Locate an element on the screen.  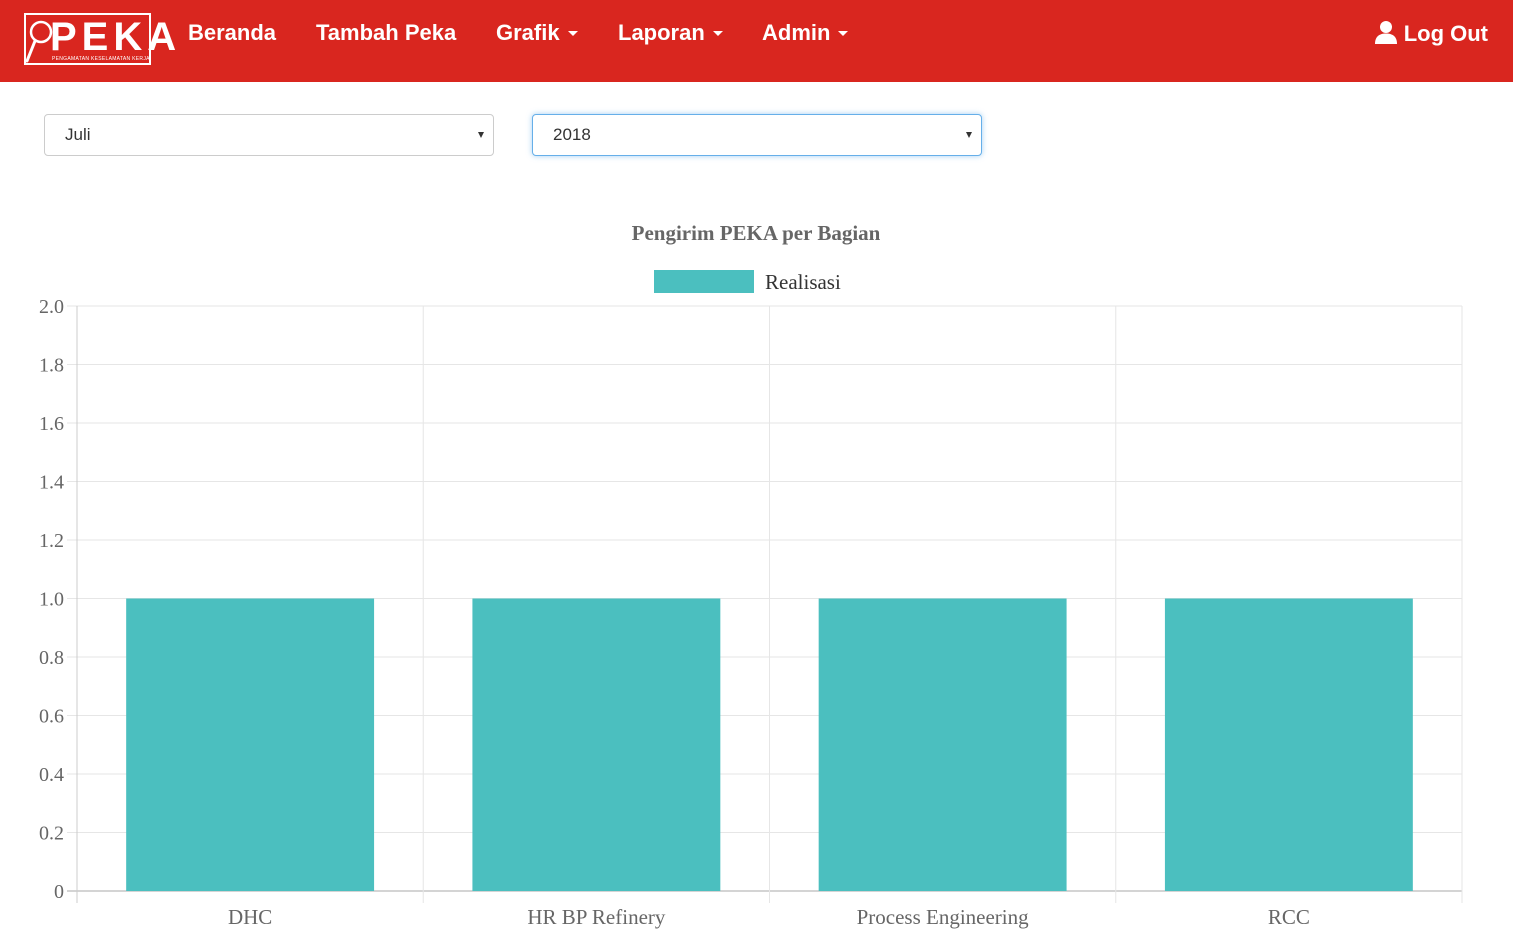
nav-grafik-label: Grafik is located at coordinates (528, 32).